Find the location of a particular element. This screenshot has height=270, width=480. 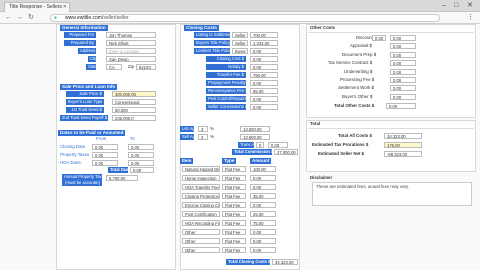

total-closing-label: Total Closing Costs $ is located at coordinates (248, 262).